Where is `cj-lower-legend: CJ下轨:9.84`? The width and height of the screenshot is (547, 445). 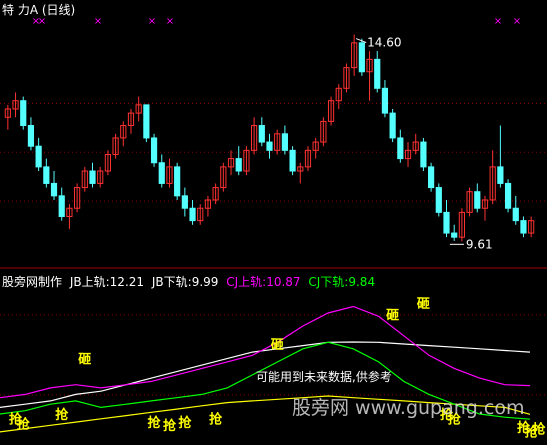 cj-lower-legend: CJ下轨:9.84 is located at coordinates (342, 282).